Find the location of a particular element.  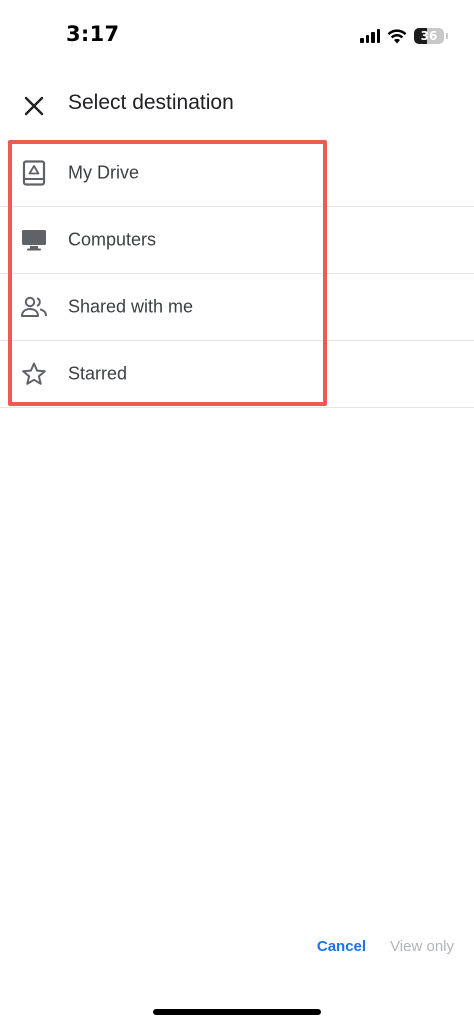

destination-item-starred: Starred is located at coordinates (237, 374).